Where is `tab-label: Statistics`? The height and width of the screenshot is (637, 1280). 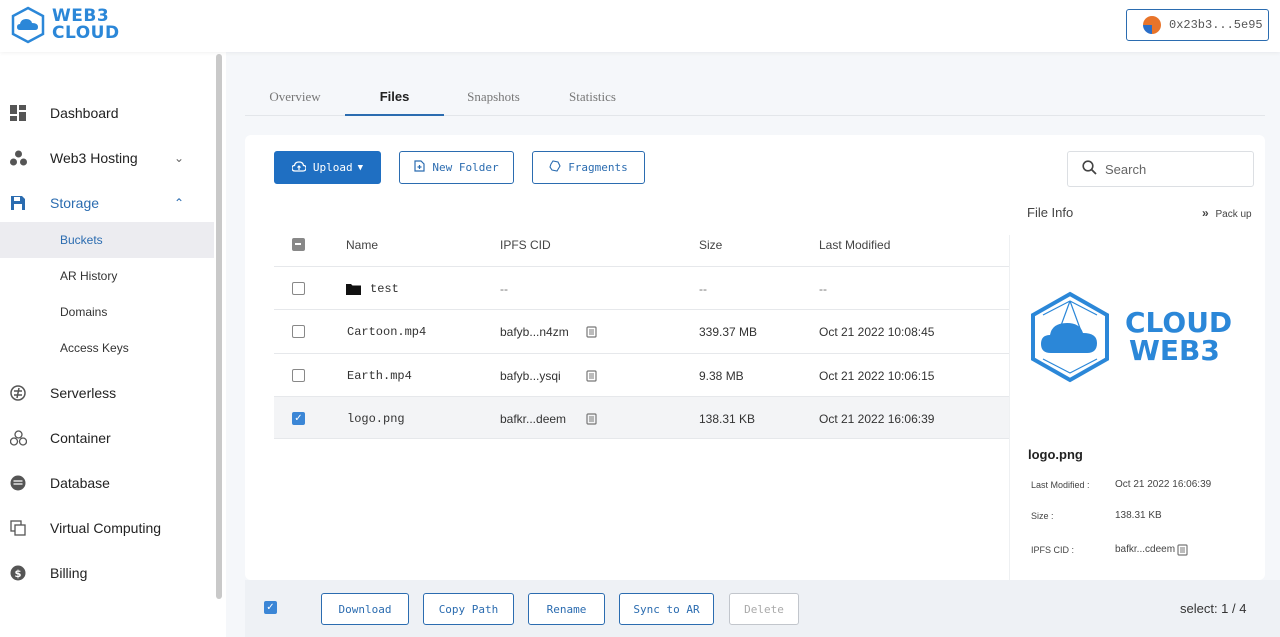 tab-label: Statistics is located at coordinates (592, 96).